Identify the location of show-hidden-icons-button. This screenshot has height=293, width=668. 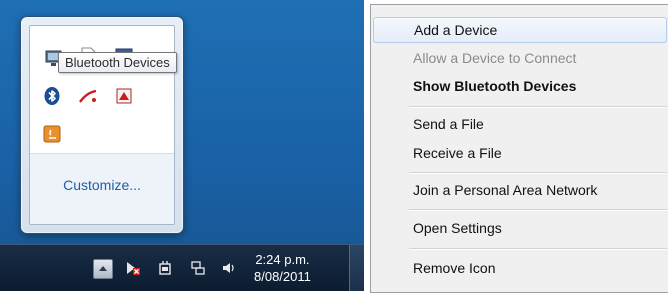
(103, 269).